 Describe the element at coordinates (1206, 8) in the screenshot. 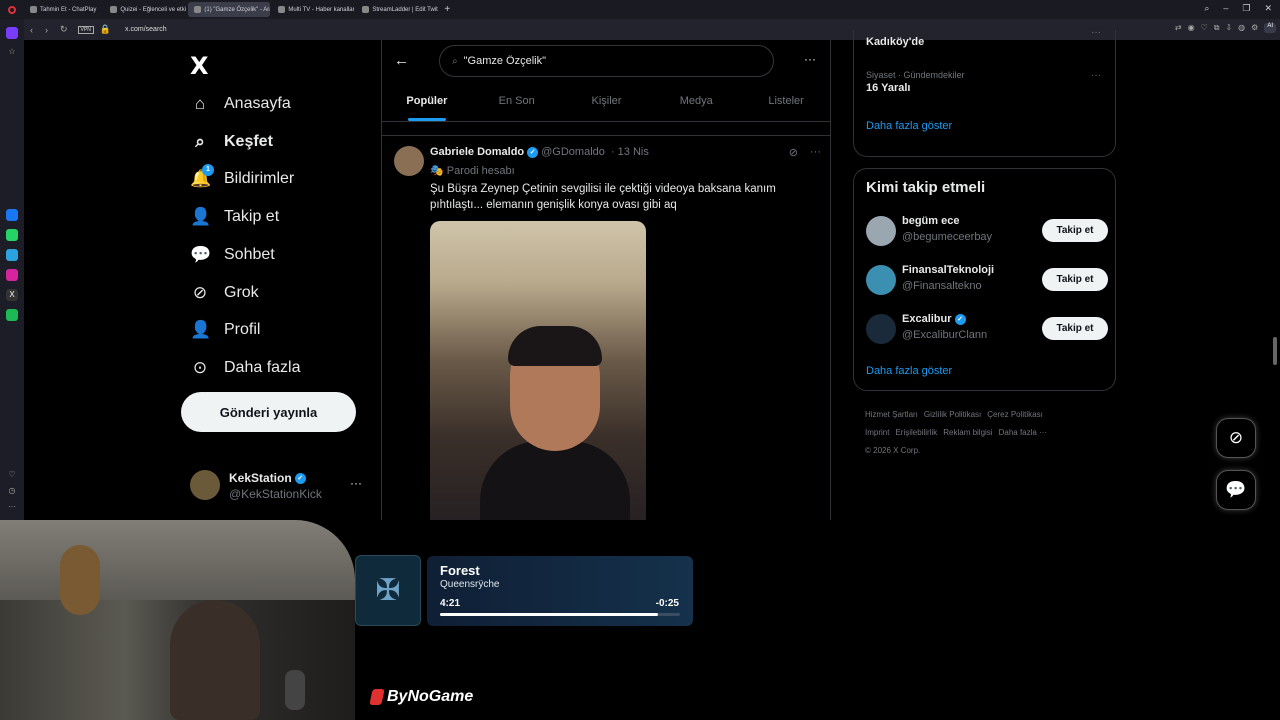

I see `search-tabs-icon: ⌕` at that location.